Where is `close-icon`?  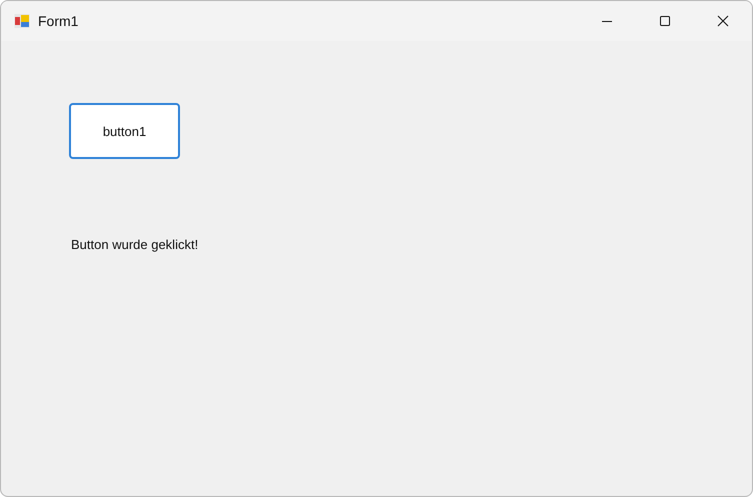
close-icon is located at coordinates (723, 21).